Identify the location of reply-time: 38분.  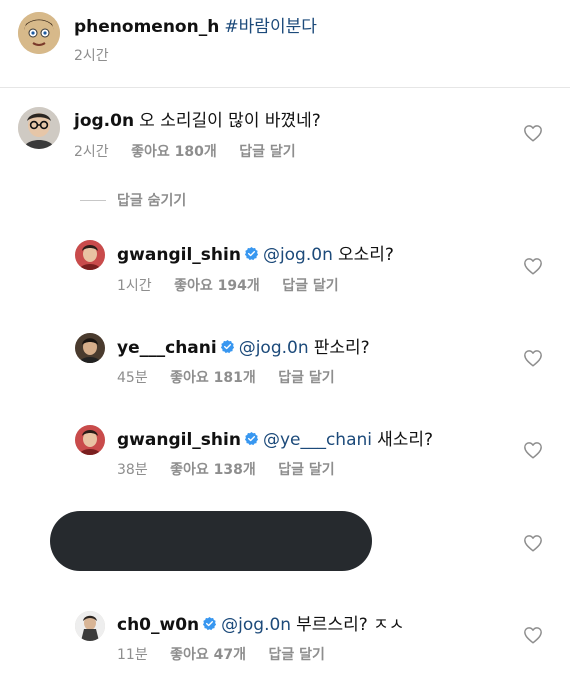
(132, 470).